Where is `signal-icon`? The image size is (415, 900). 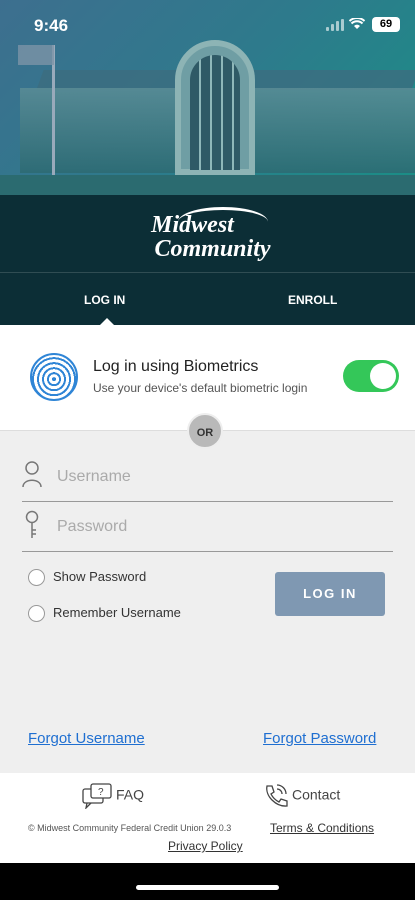
signal-icon is located at coordinates (335, 25).